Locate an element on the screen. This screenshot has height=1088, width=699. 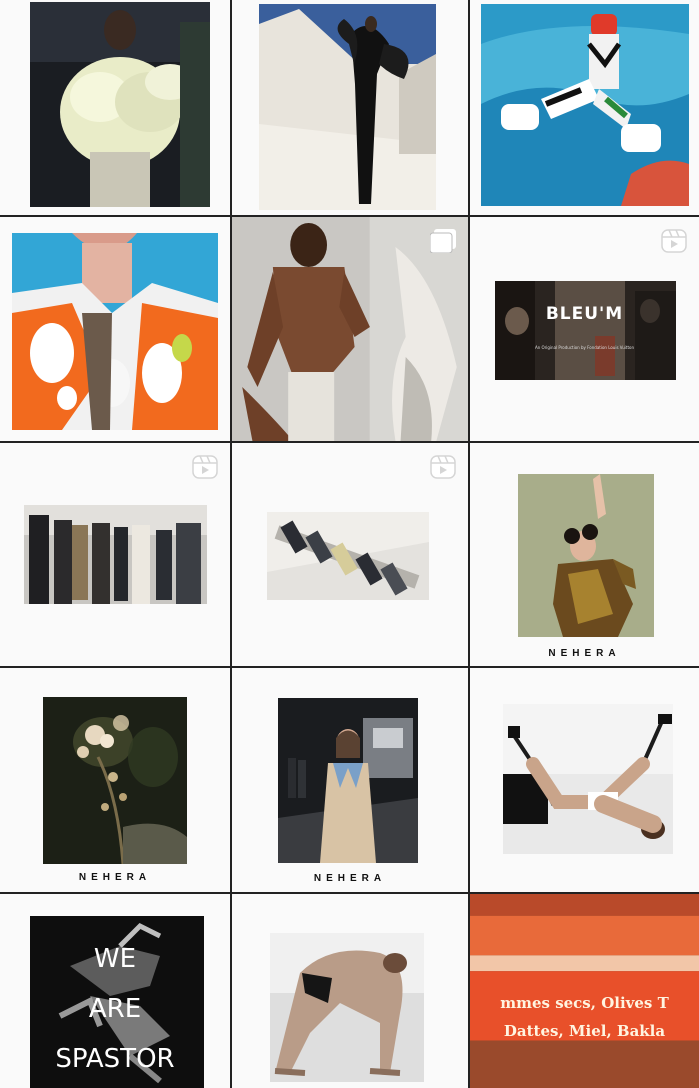
post-tile-15: mmes secs, Olives T Dattes, Miel, Bakla is located at coordinates (584, 991).